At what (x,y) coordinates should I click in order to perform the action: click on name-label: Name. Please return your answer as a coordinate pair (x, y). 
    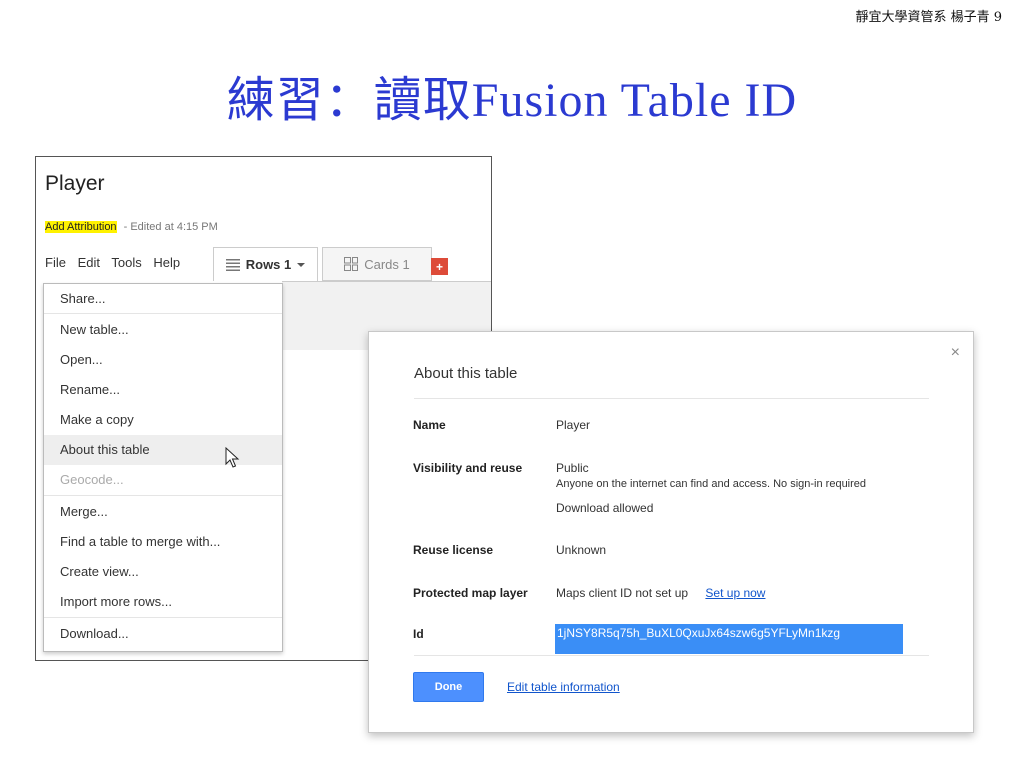
    Looking at the image, I should click on (429, 425).